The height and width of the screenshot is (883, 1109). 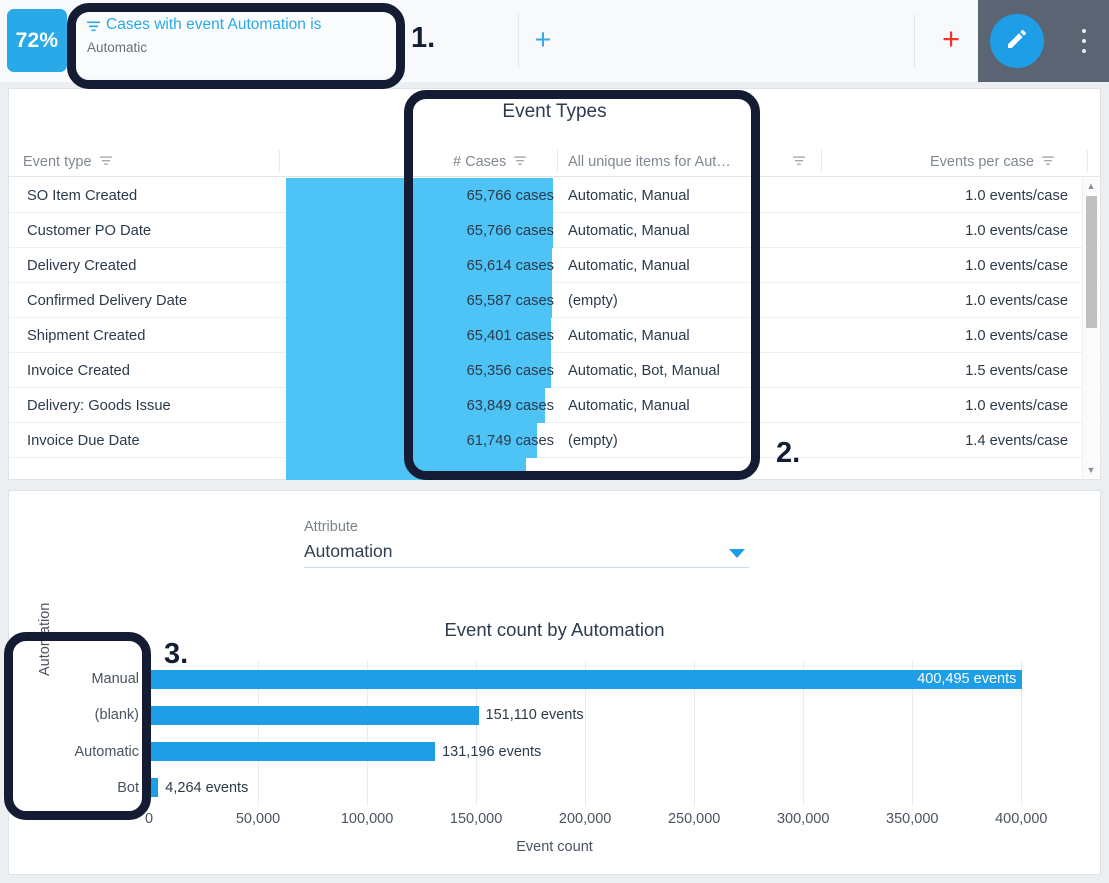 I want to click on column-header-event-type: Event type, so click(x=67, y=162).